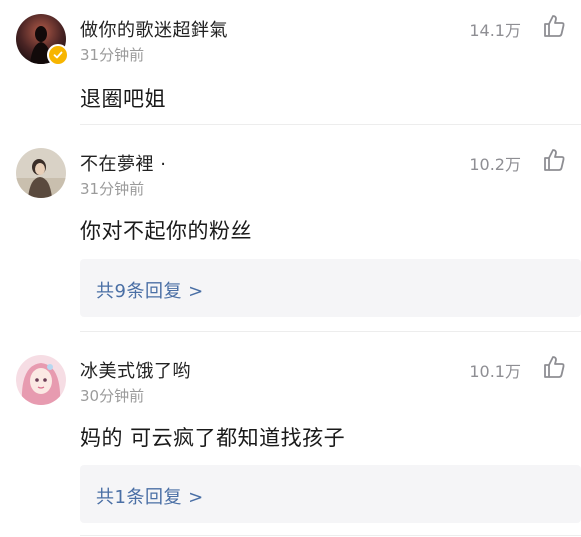  I want to click on verified-badge-icon, so click(58, 55).